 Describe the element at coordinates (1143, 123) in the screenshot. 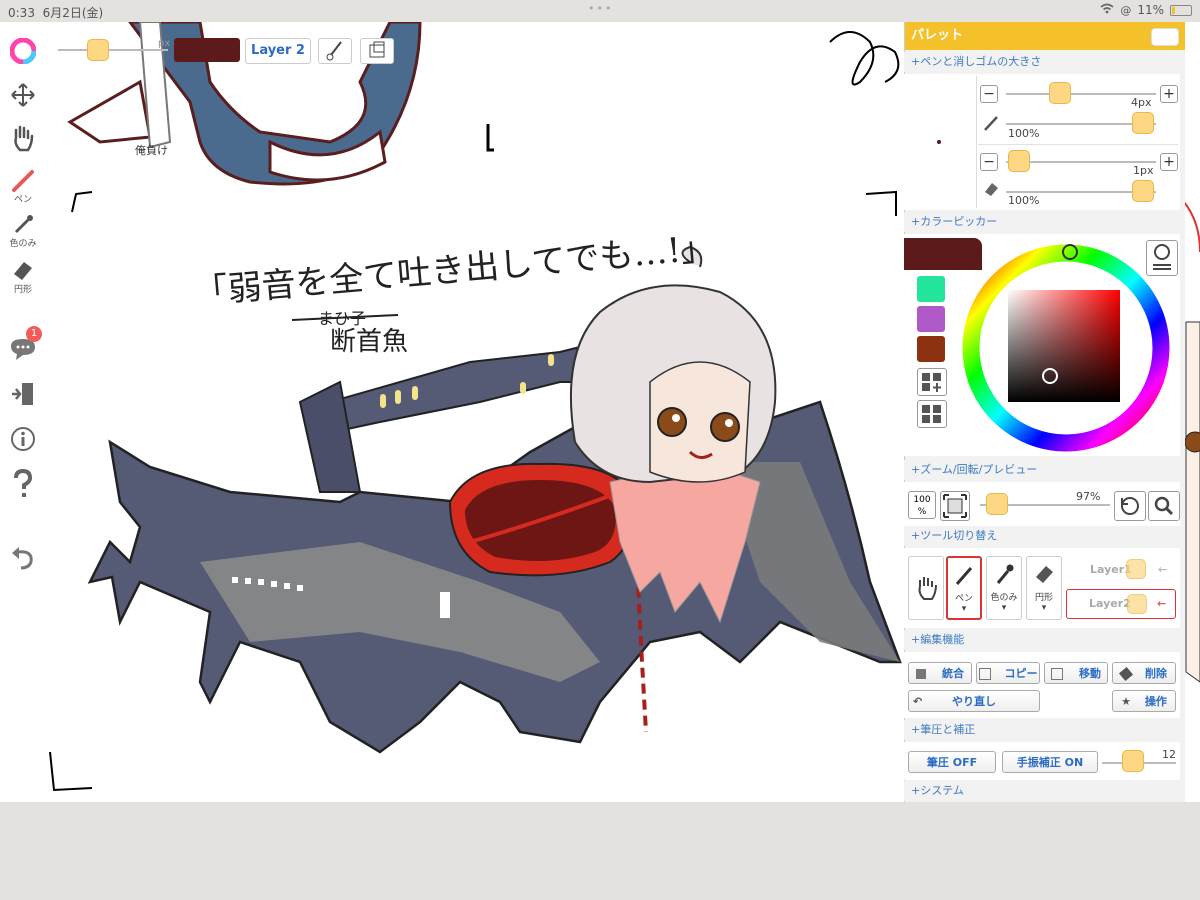

I see `pen-opacity-knob` at that location.